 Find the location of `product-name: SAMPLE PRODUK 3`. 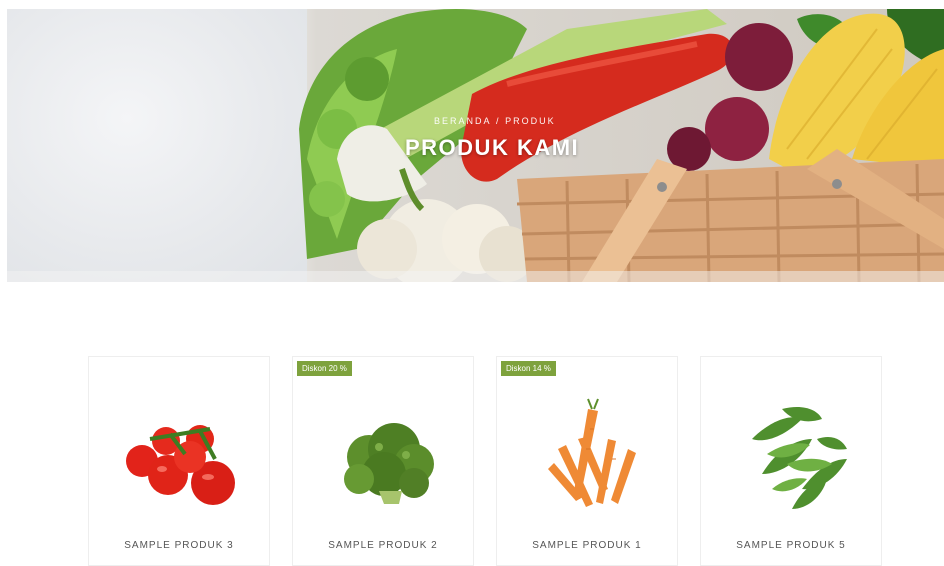

product-name: SAMPLE PRODUK 3 is located at coordinates (179, 545).